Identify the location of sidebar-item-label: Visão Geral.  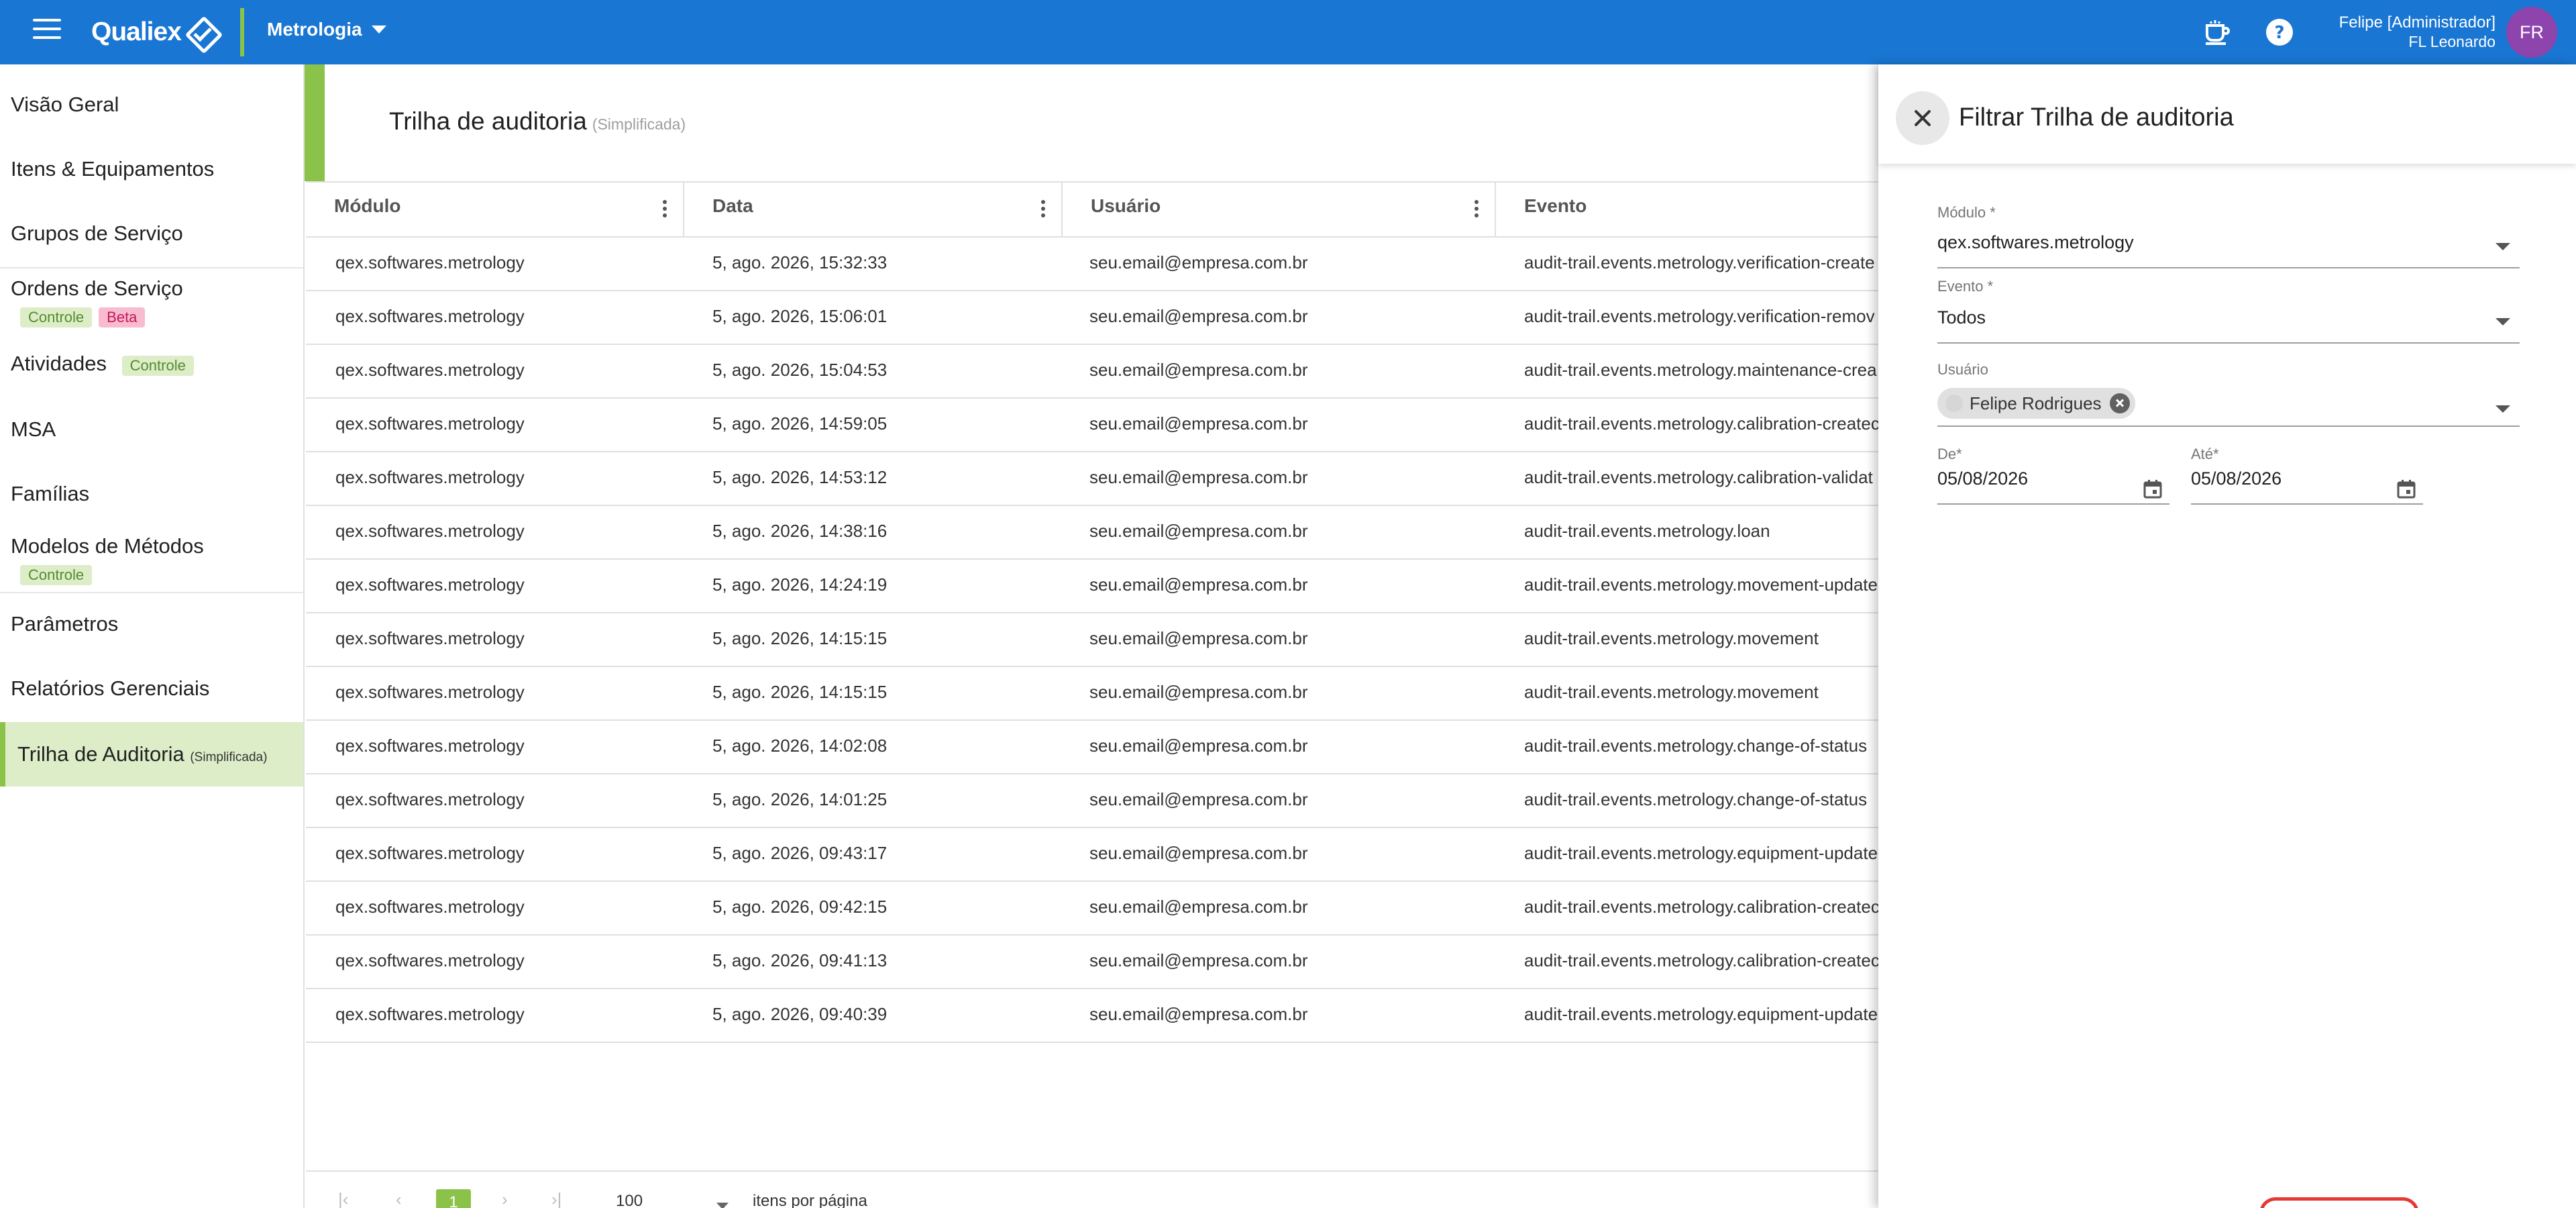
(65, 104).